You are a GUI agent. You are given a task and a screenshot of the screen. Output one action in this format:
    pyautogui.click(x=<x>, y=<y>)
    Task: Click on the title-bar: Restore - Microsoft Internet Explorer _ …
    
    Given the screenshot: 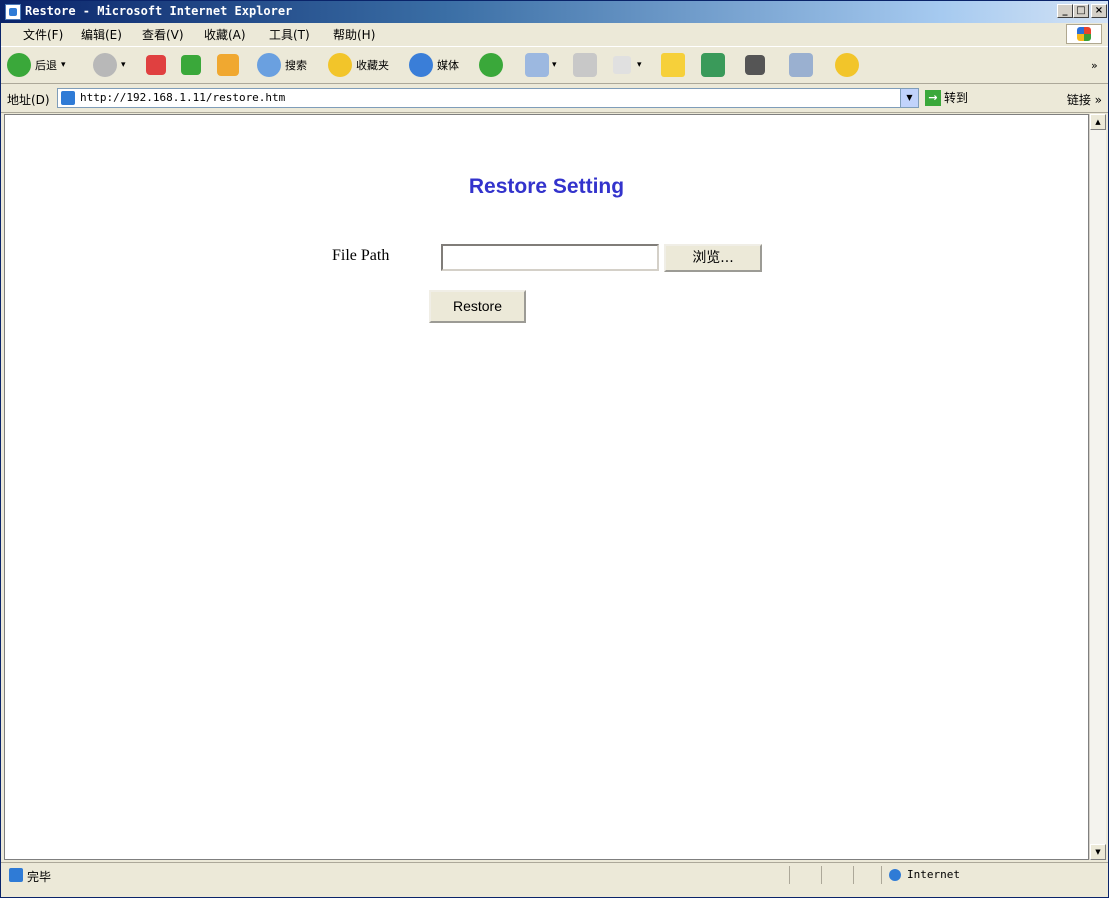 What is the action you would take?
    pyautogui.click(x=554, y=12)
    